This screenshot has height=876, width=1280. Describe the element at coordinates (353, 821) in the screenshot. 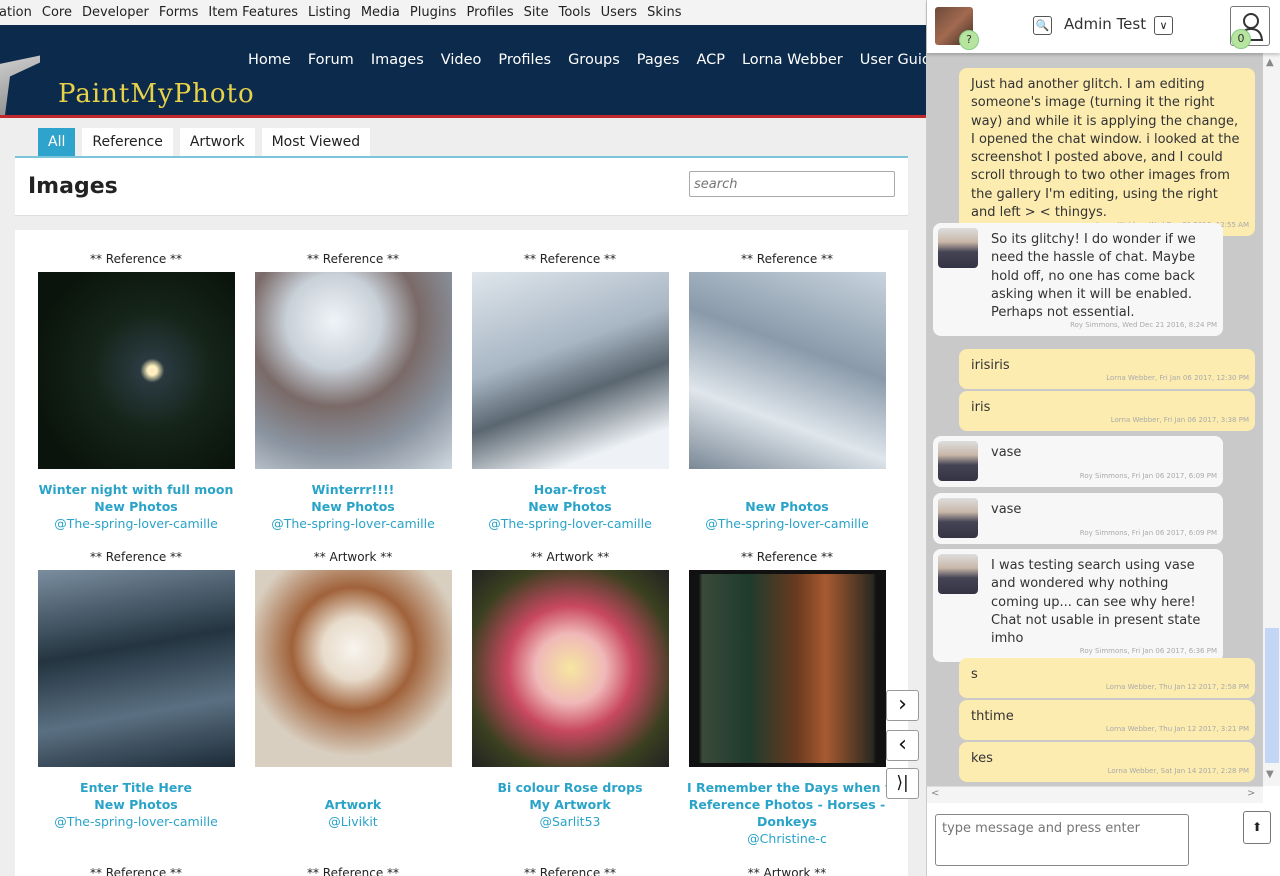

I see `user-link: @Livikit` at that location.